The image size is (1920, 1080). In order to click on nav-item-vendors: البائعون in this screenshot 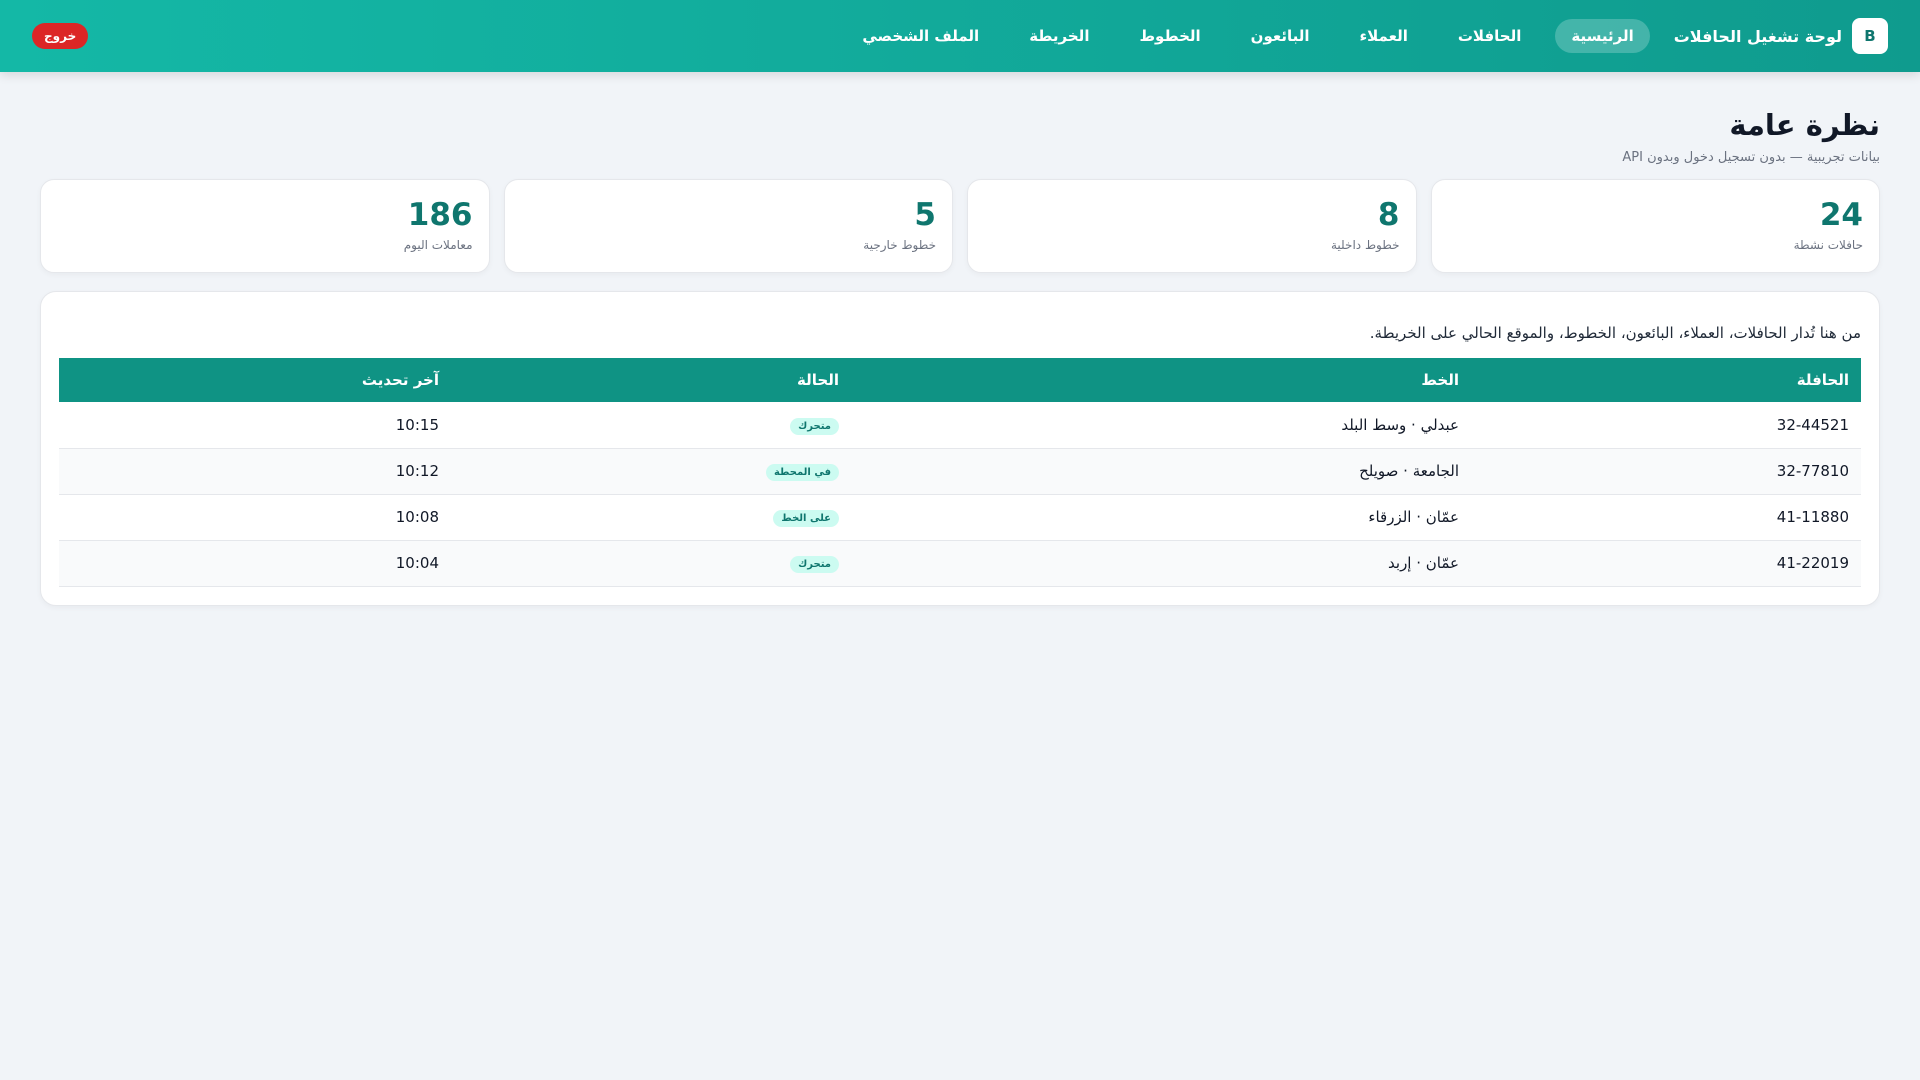, I will do `click(1280, 36)`.